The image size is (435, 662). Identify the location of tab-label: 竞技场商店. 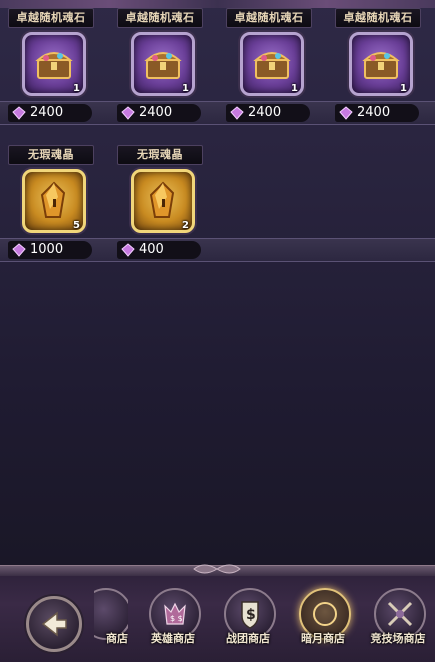
(398, 638).